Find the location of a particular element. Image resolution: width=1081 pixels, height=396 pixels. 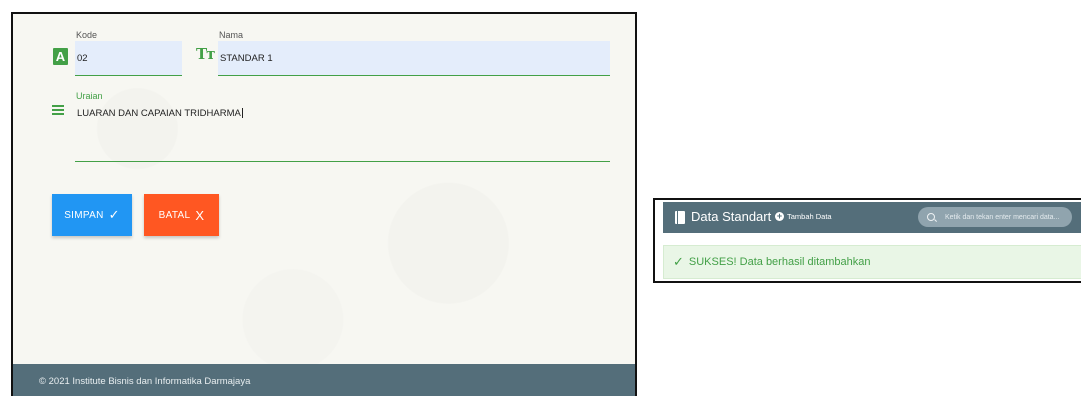

text-a-icon: A is located at coordinates (60, 56).